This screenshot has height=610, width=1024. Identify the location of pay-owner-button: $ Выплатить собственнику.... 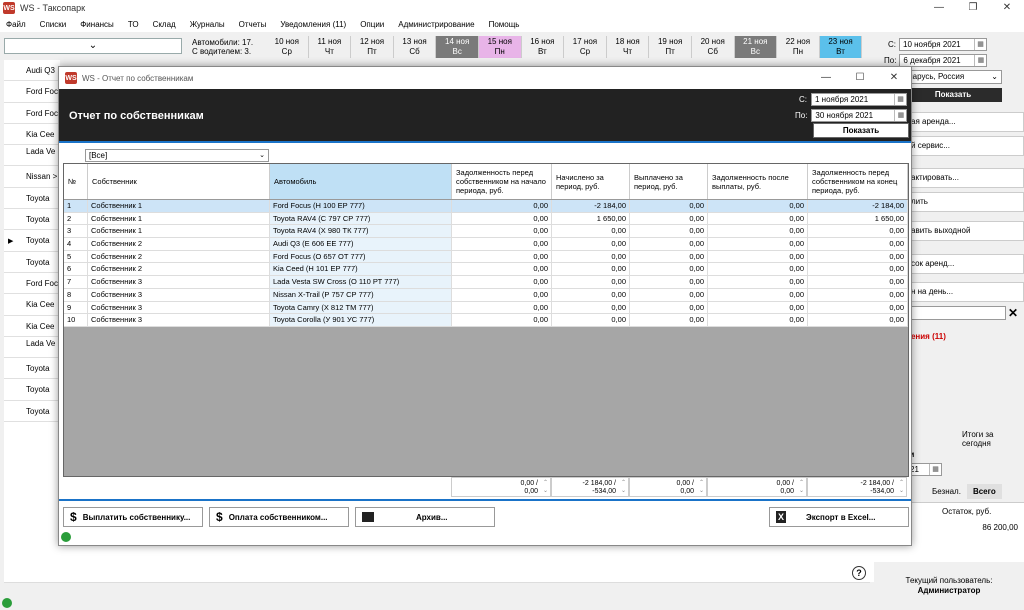
(133, 517).